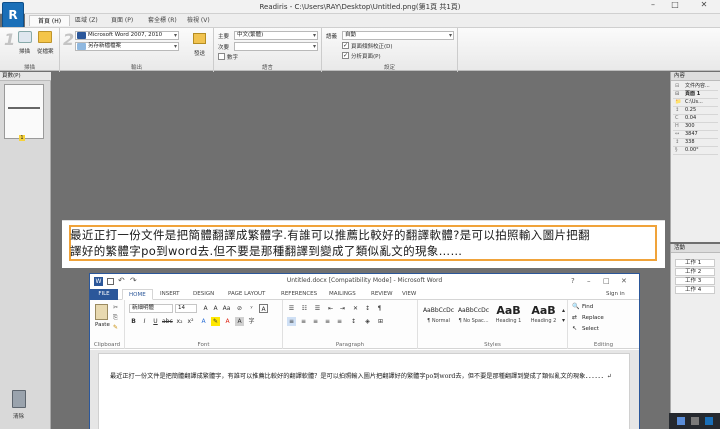 Image resolution: width=720 pixels, height=429 pixels. Describe the element at coordinates (50, 20) in the screenshot. I see `tab-home: 首頁 (H)` at that location.